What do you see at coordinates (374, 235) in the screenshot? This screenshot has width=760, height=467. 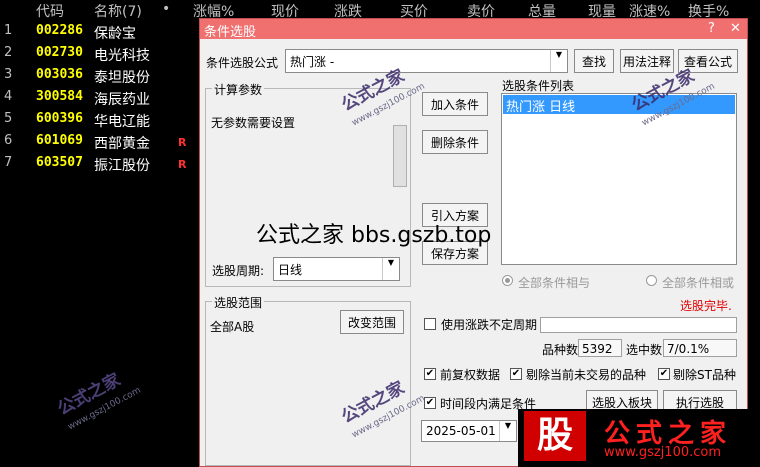 I see `watermark-text: 公式之家 bbs.gszb.top` at bounding box center [374, 235].